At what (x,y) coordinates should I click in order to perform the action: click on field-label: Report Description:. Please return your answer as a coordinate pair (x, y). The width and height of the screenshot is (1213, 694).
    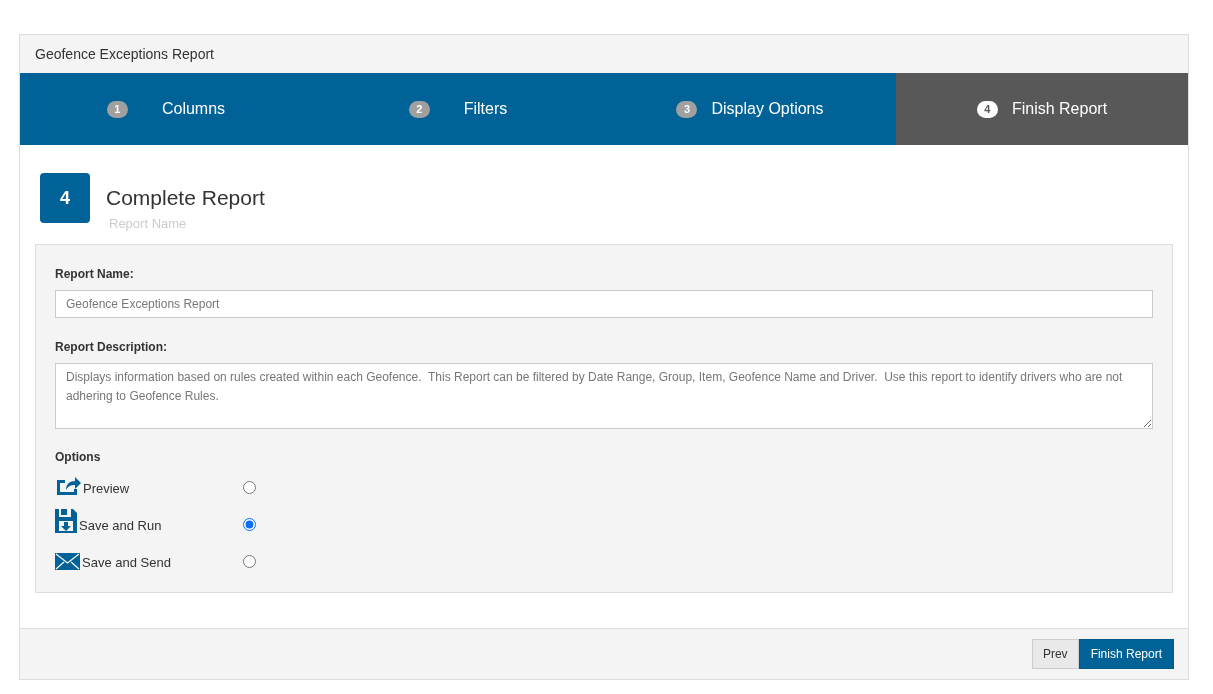
    Looking at the image, I should click on (111, 347).